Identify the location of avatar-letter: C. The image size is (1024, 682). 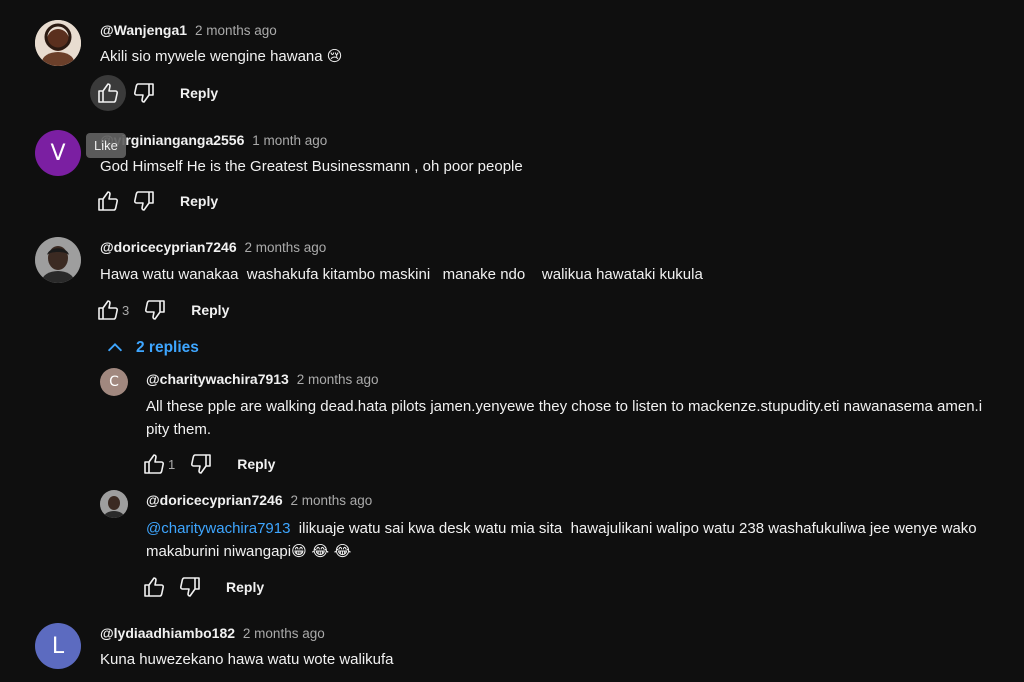
(114, 382).